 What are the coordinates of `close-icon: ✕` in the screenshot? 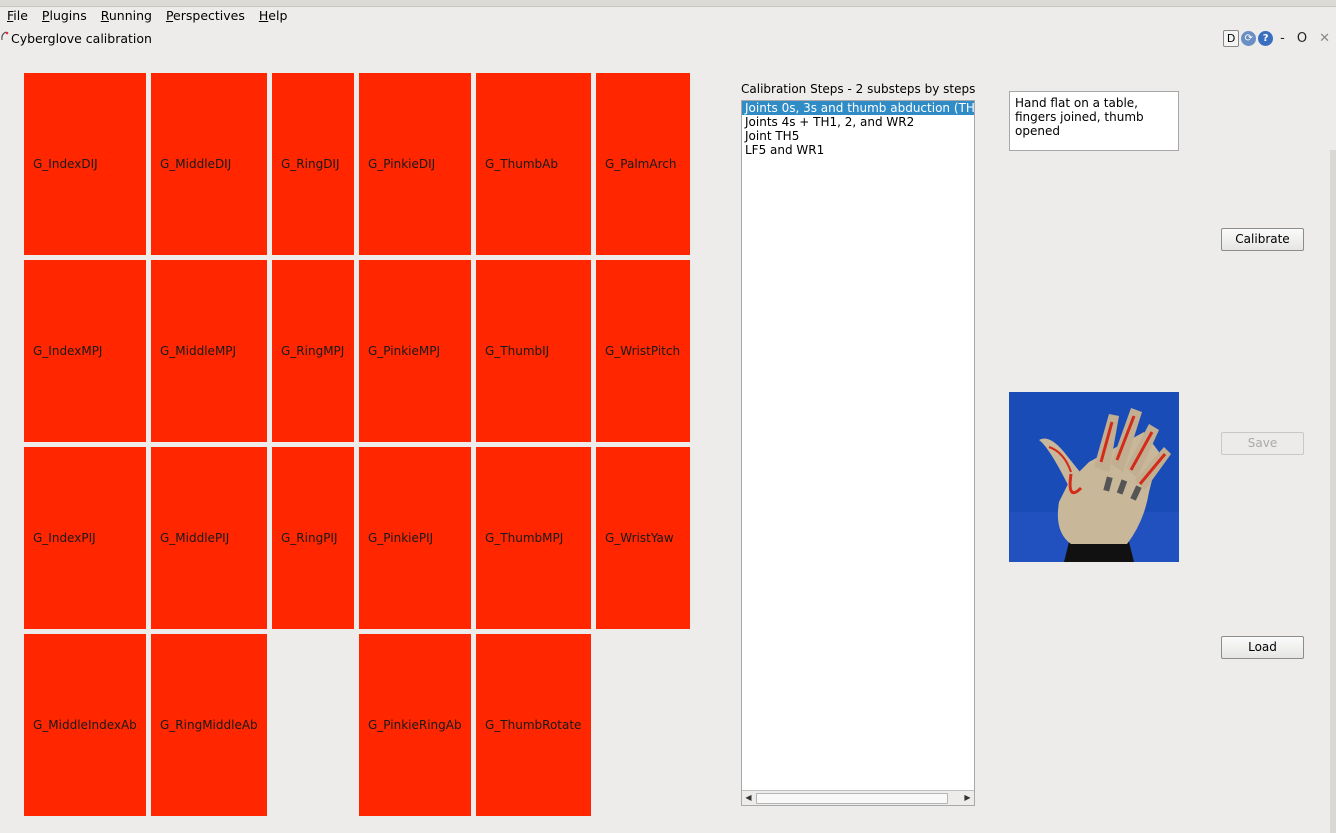 It's located at (1322, 38).